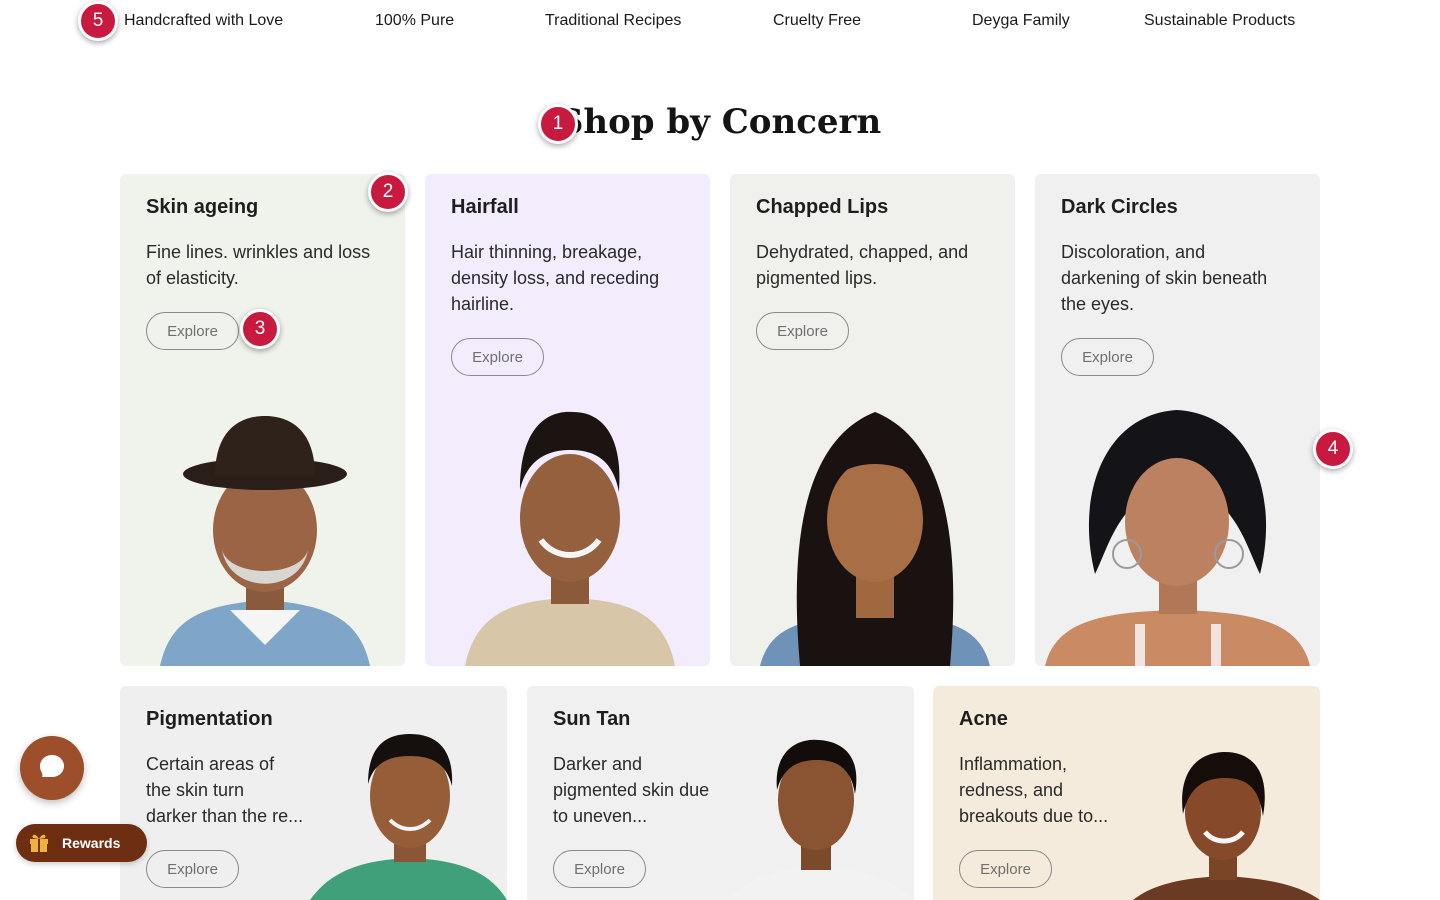 The image size is (1440, 900). Describe the element at coordinates (1133, 252) in the screenshot. I see `desc-line: Discoloration, and` at that location.